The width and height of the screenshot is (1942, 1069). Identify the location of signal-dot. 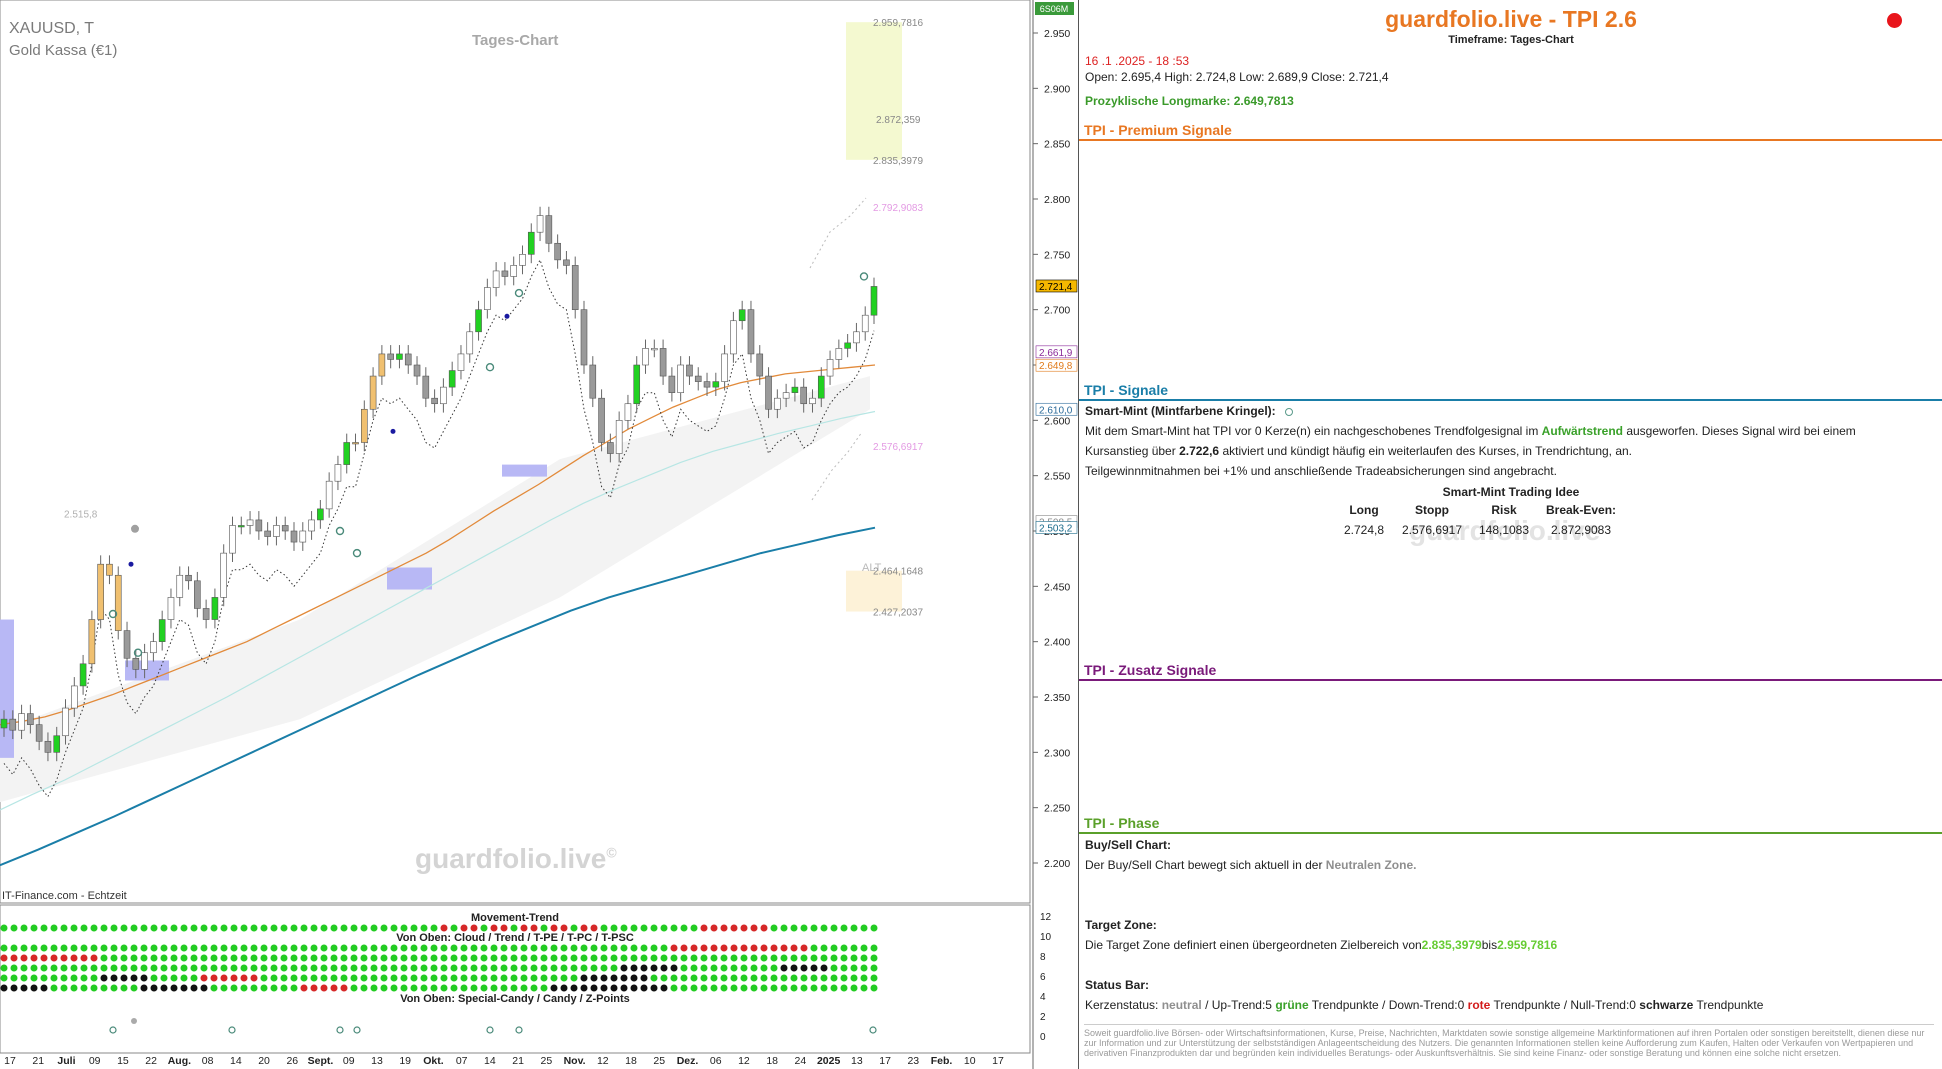
(131, 564).